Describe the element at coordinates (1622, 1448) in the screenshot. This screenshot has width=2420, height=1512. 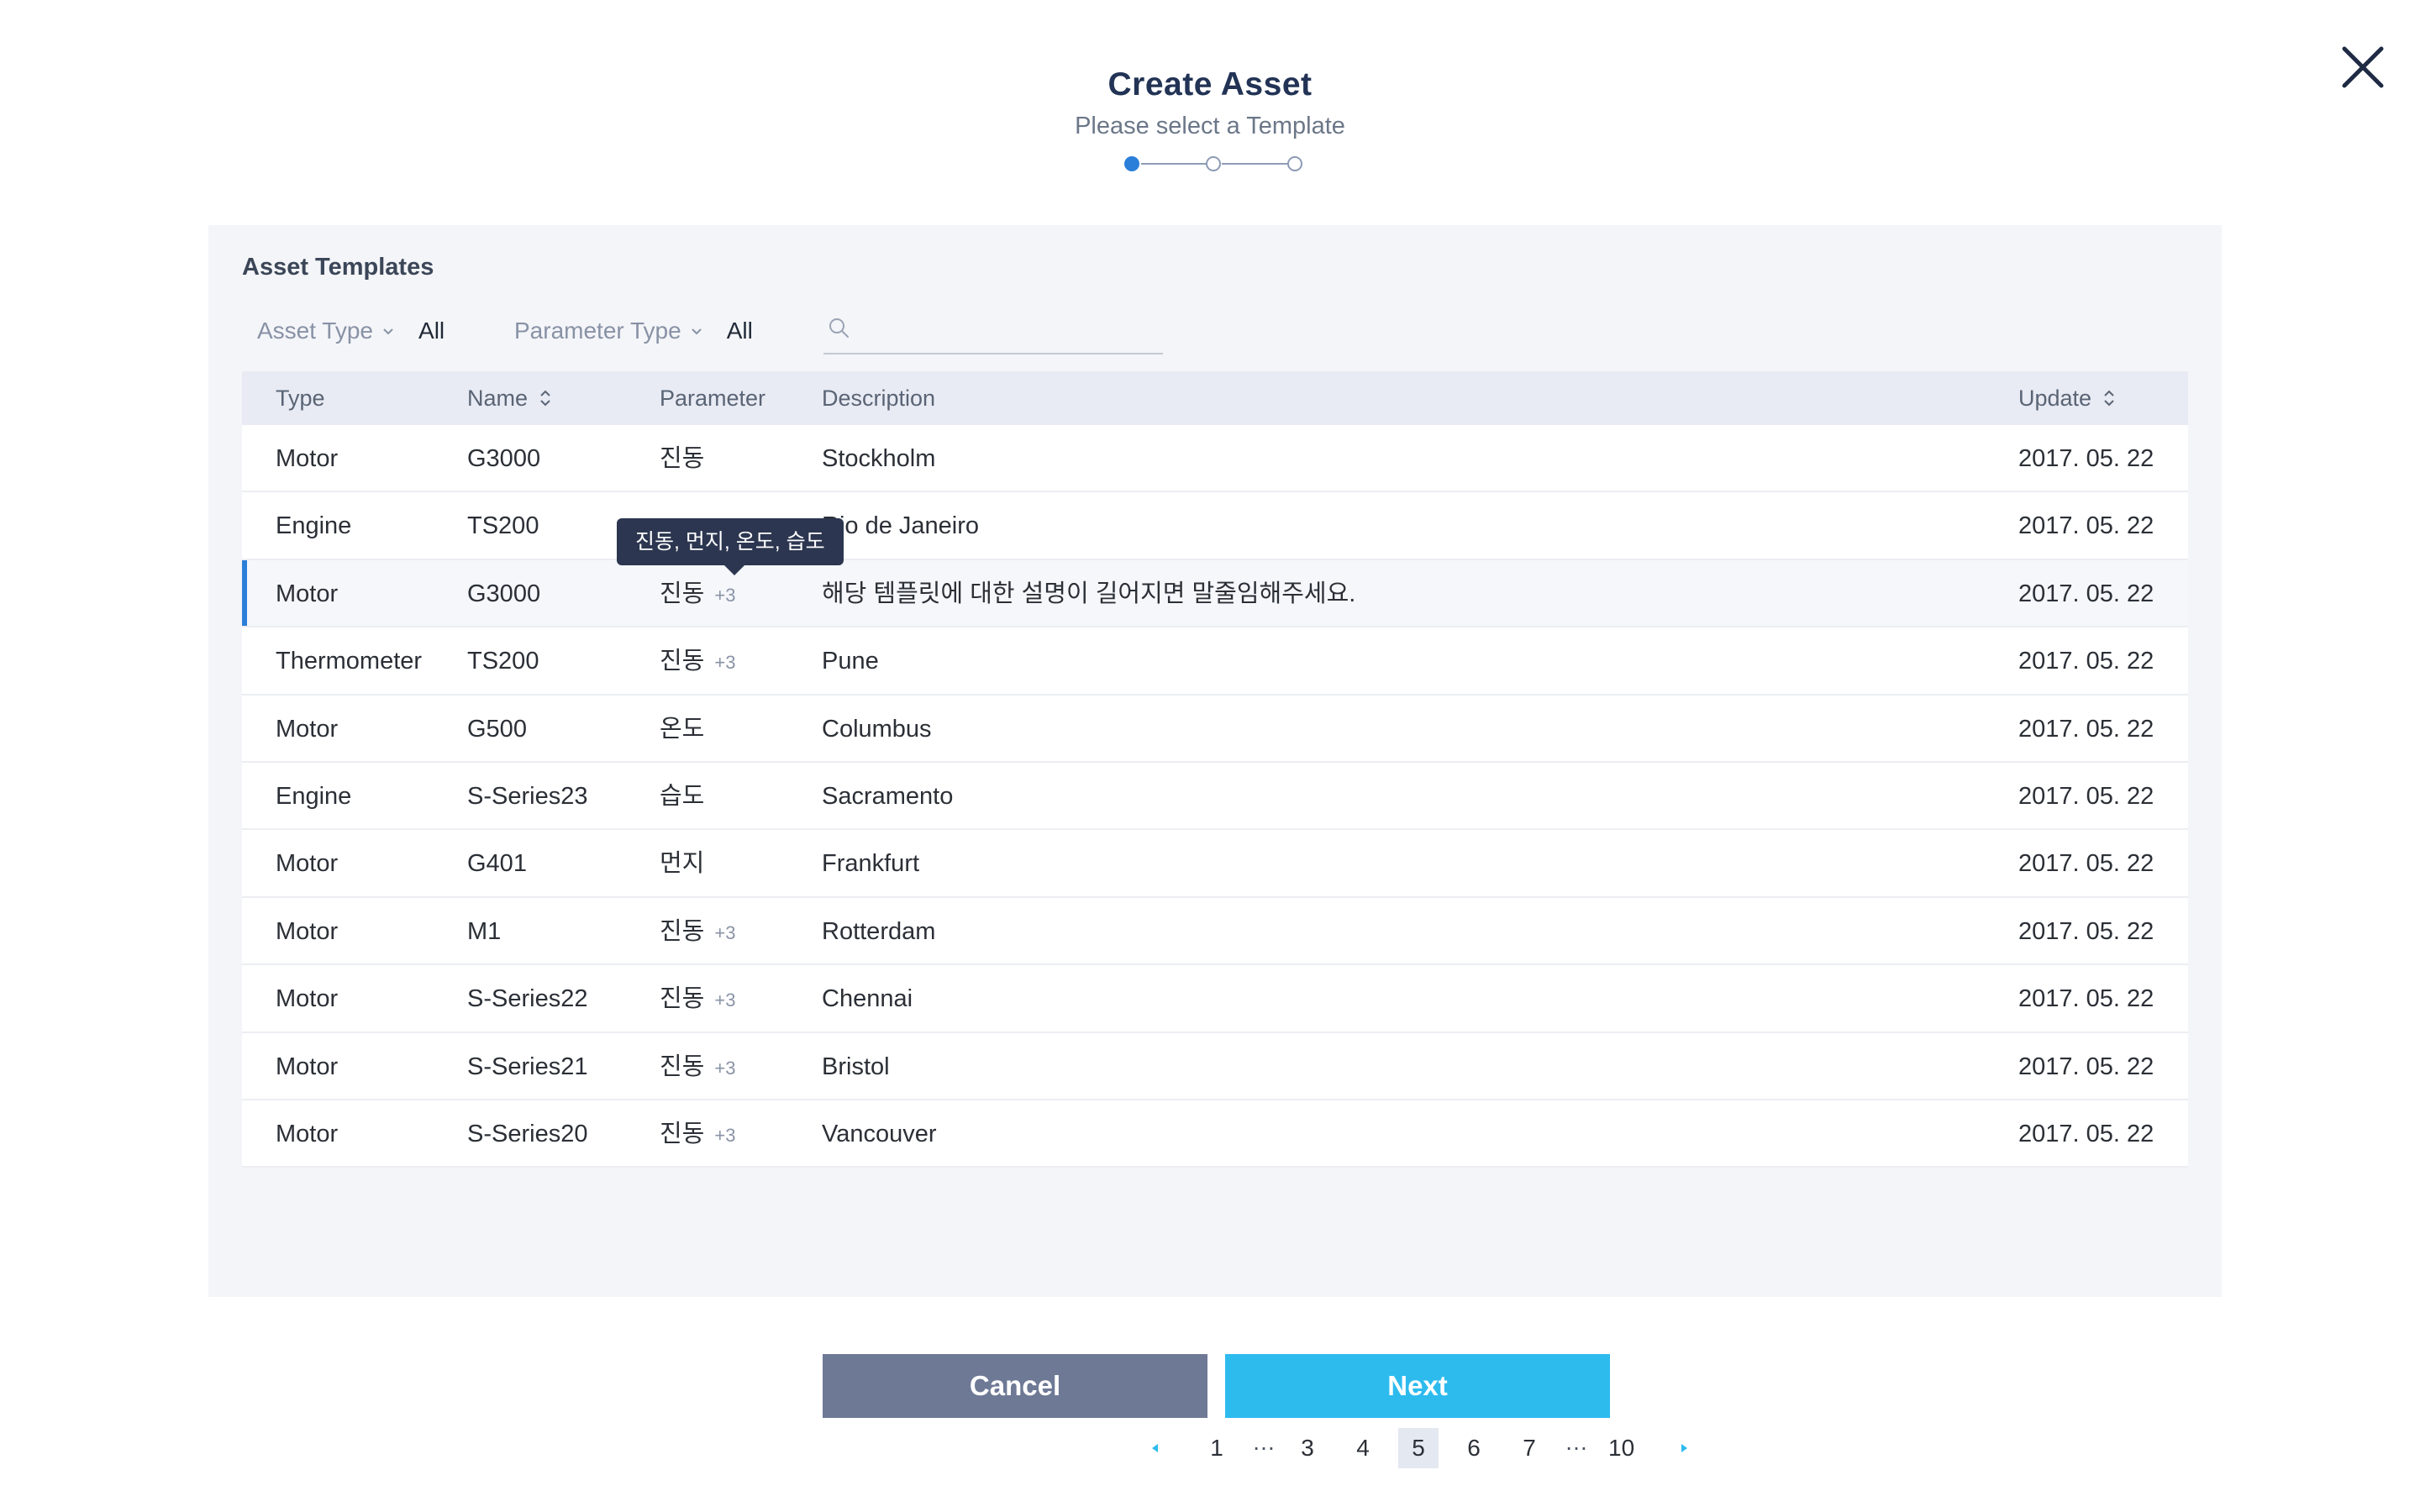
I see `page-button: 10` at that location.